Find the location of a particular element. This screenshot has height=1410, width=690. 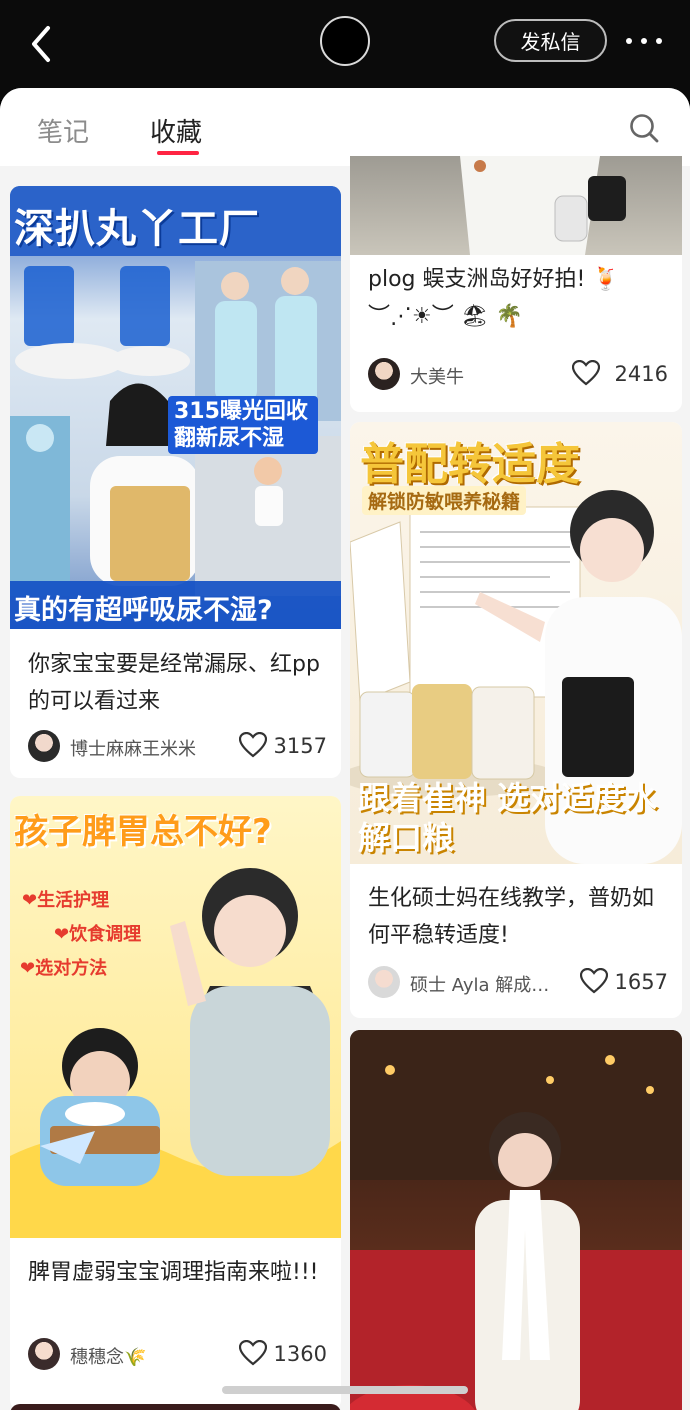

tab-favorites: 收藏 is located at coordinates (176, 130).